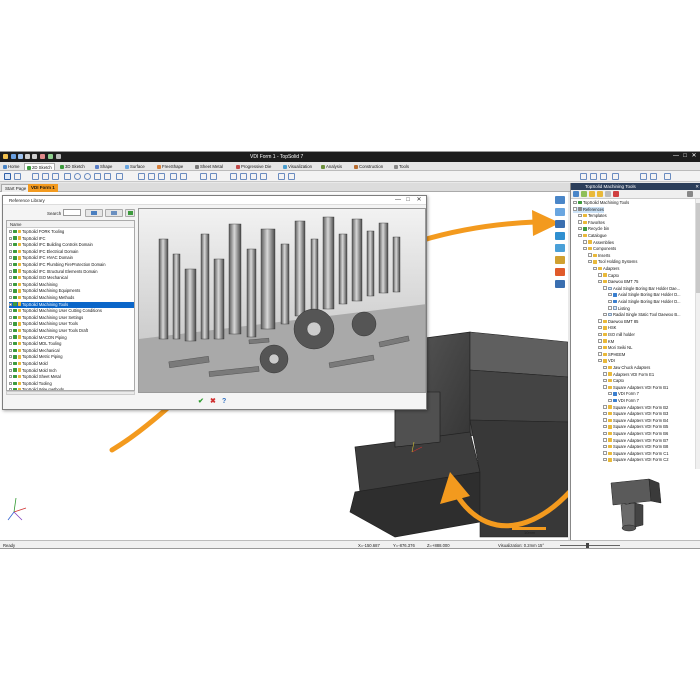 The image size is (700, 700). What do you see at coordinates (58, 156) in the screenshot?
I see `customize-icon` at bounding box center [58, 156].